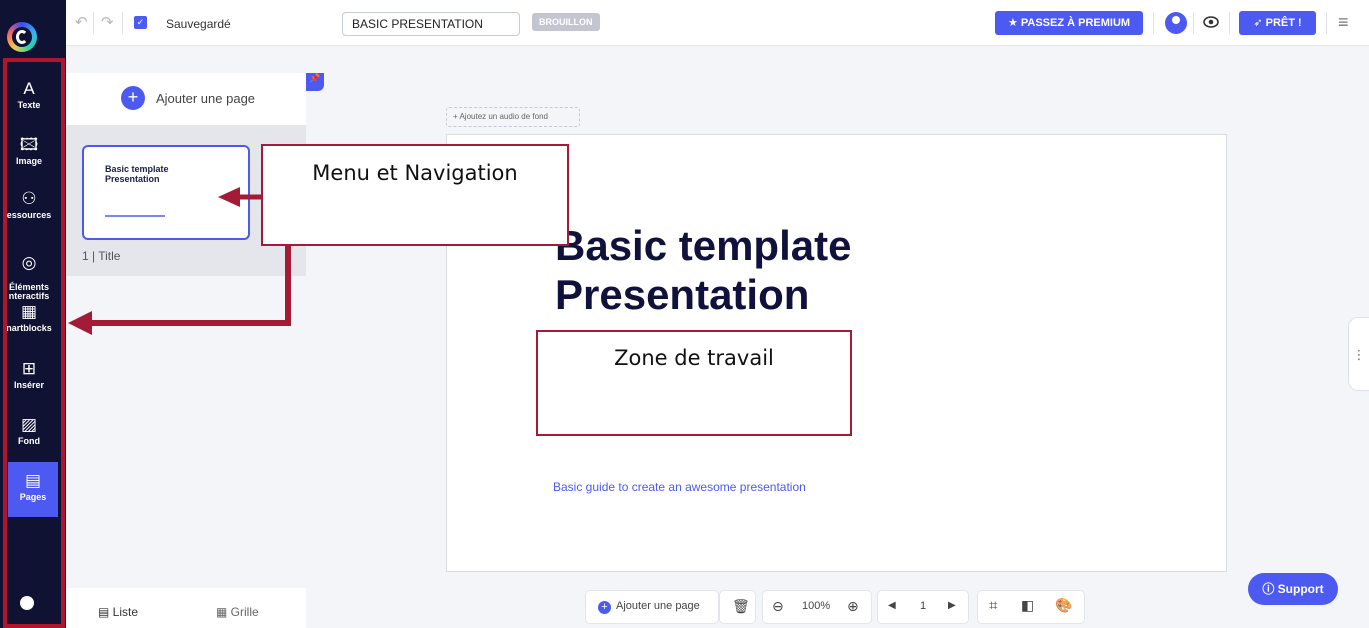 The image size is (1369, 628). I want to click on ready-button: ➶ PRÊT !, so click(1277, 23).